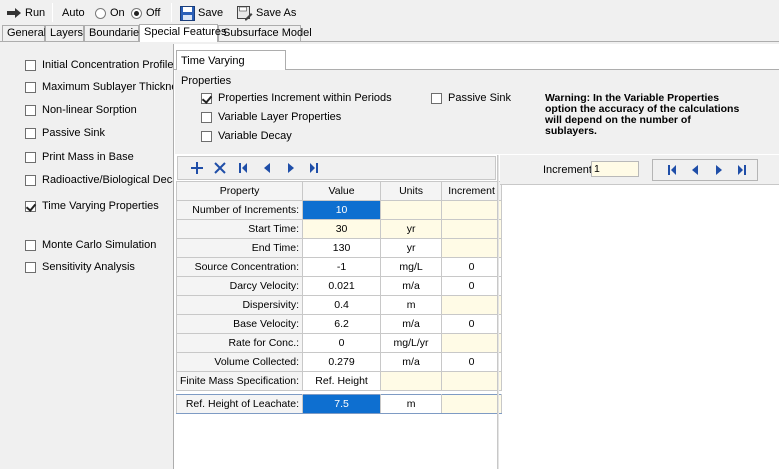 The height and width of the screenshot is (469, 779). Describe the element at coordinates (239, 343) in the screenshot. I see `property-name: Rate for Conc.:` at that location.